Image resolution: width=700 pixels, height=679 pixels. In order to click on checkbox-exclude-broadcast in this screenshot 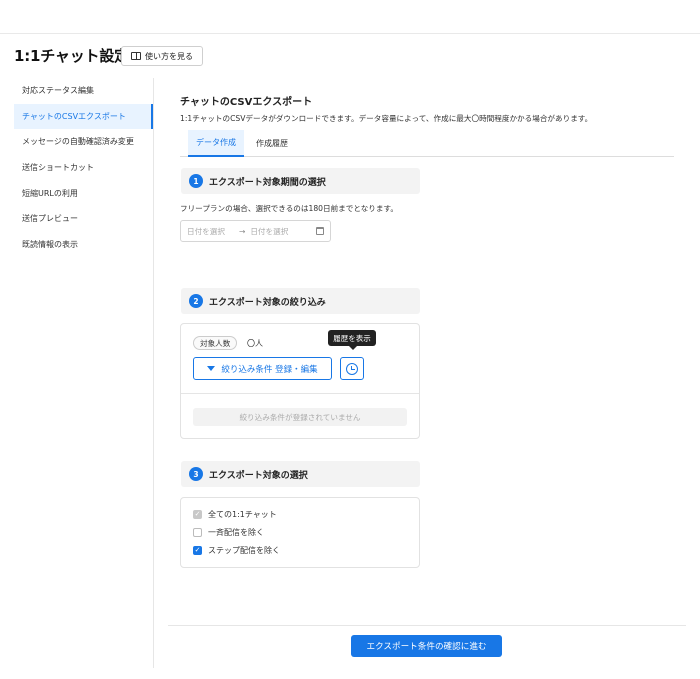, I will do `click(197, 532)`.